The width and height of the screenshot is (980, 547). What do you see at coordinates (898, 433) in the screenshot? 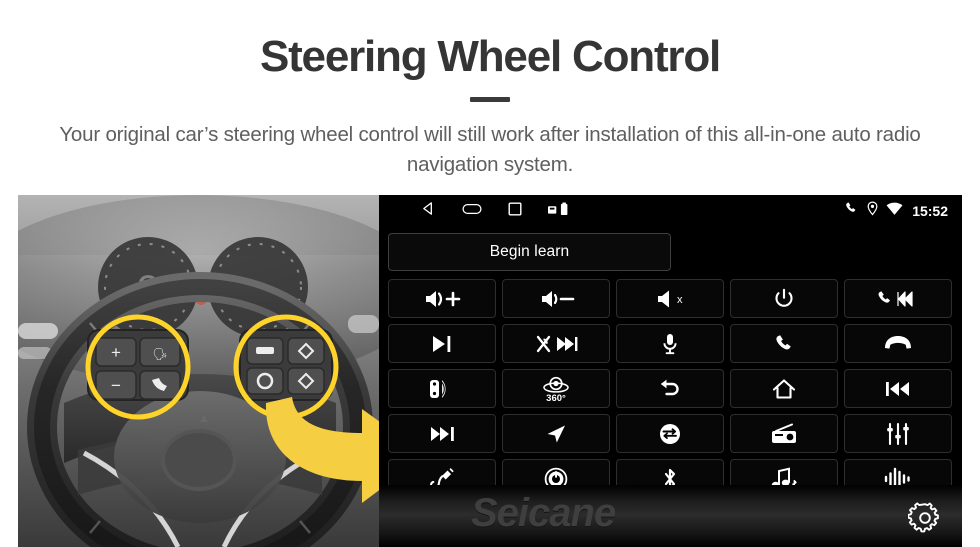
I see `swc-equalizer-button` at bounding box center [898, 433].